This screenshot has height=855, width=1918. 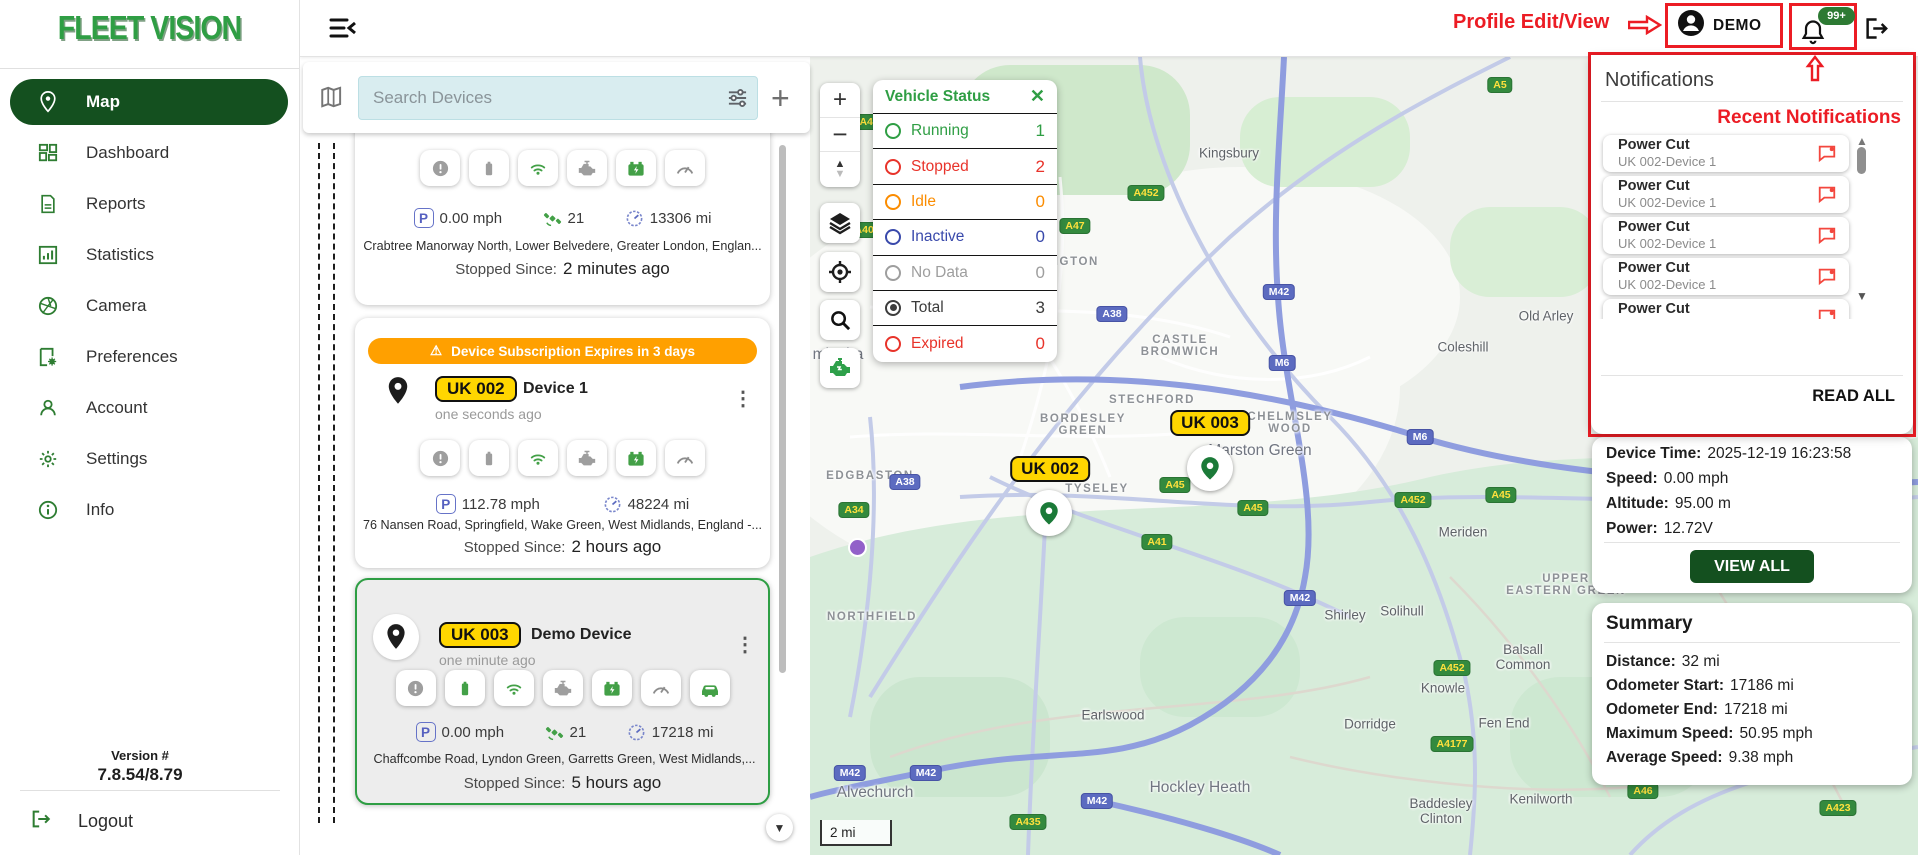 I want to click on message-alert-icon, so click(x=1827, y=196).